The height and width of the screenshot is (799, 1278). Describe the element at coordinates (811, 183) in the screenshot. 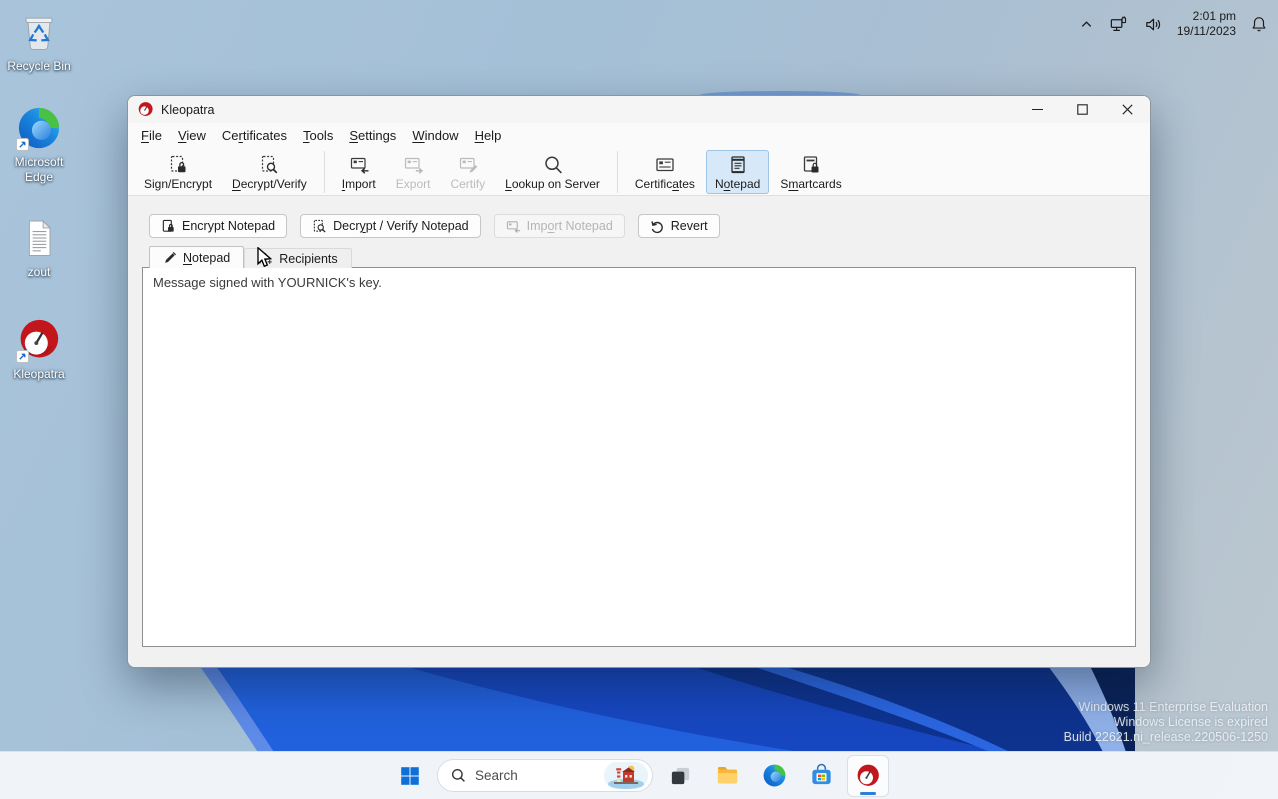

I see `toolbar-label: Smartcards` at that location.